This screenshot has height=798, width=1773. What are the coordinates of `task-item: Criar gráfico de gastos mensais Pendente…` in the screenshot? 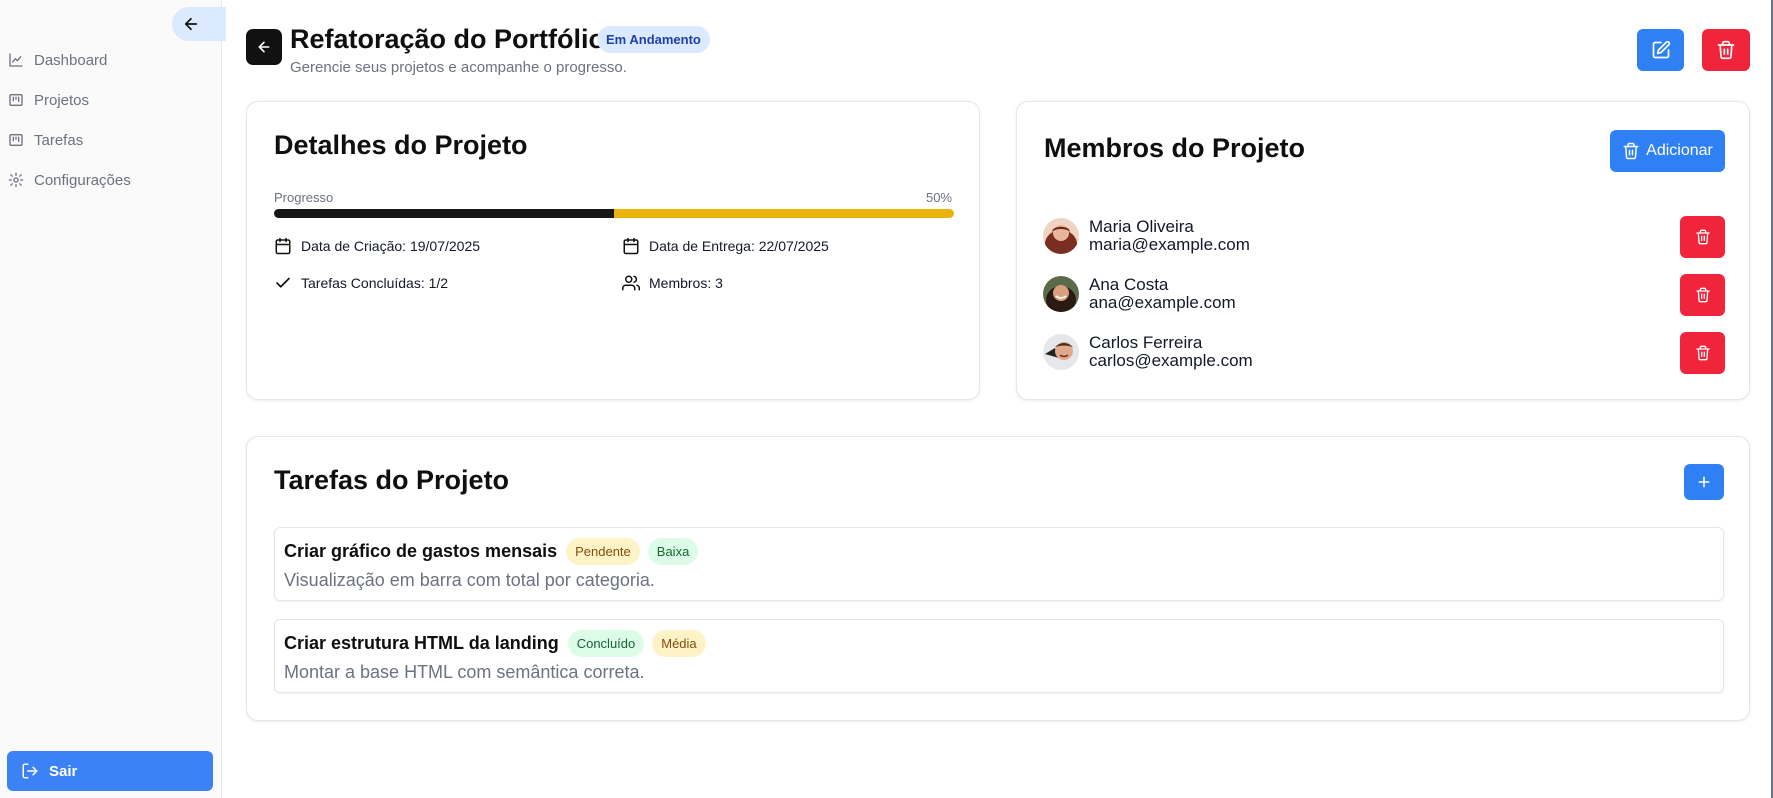 It's located at (999, 564).